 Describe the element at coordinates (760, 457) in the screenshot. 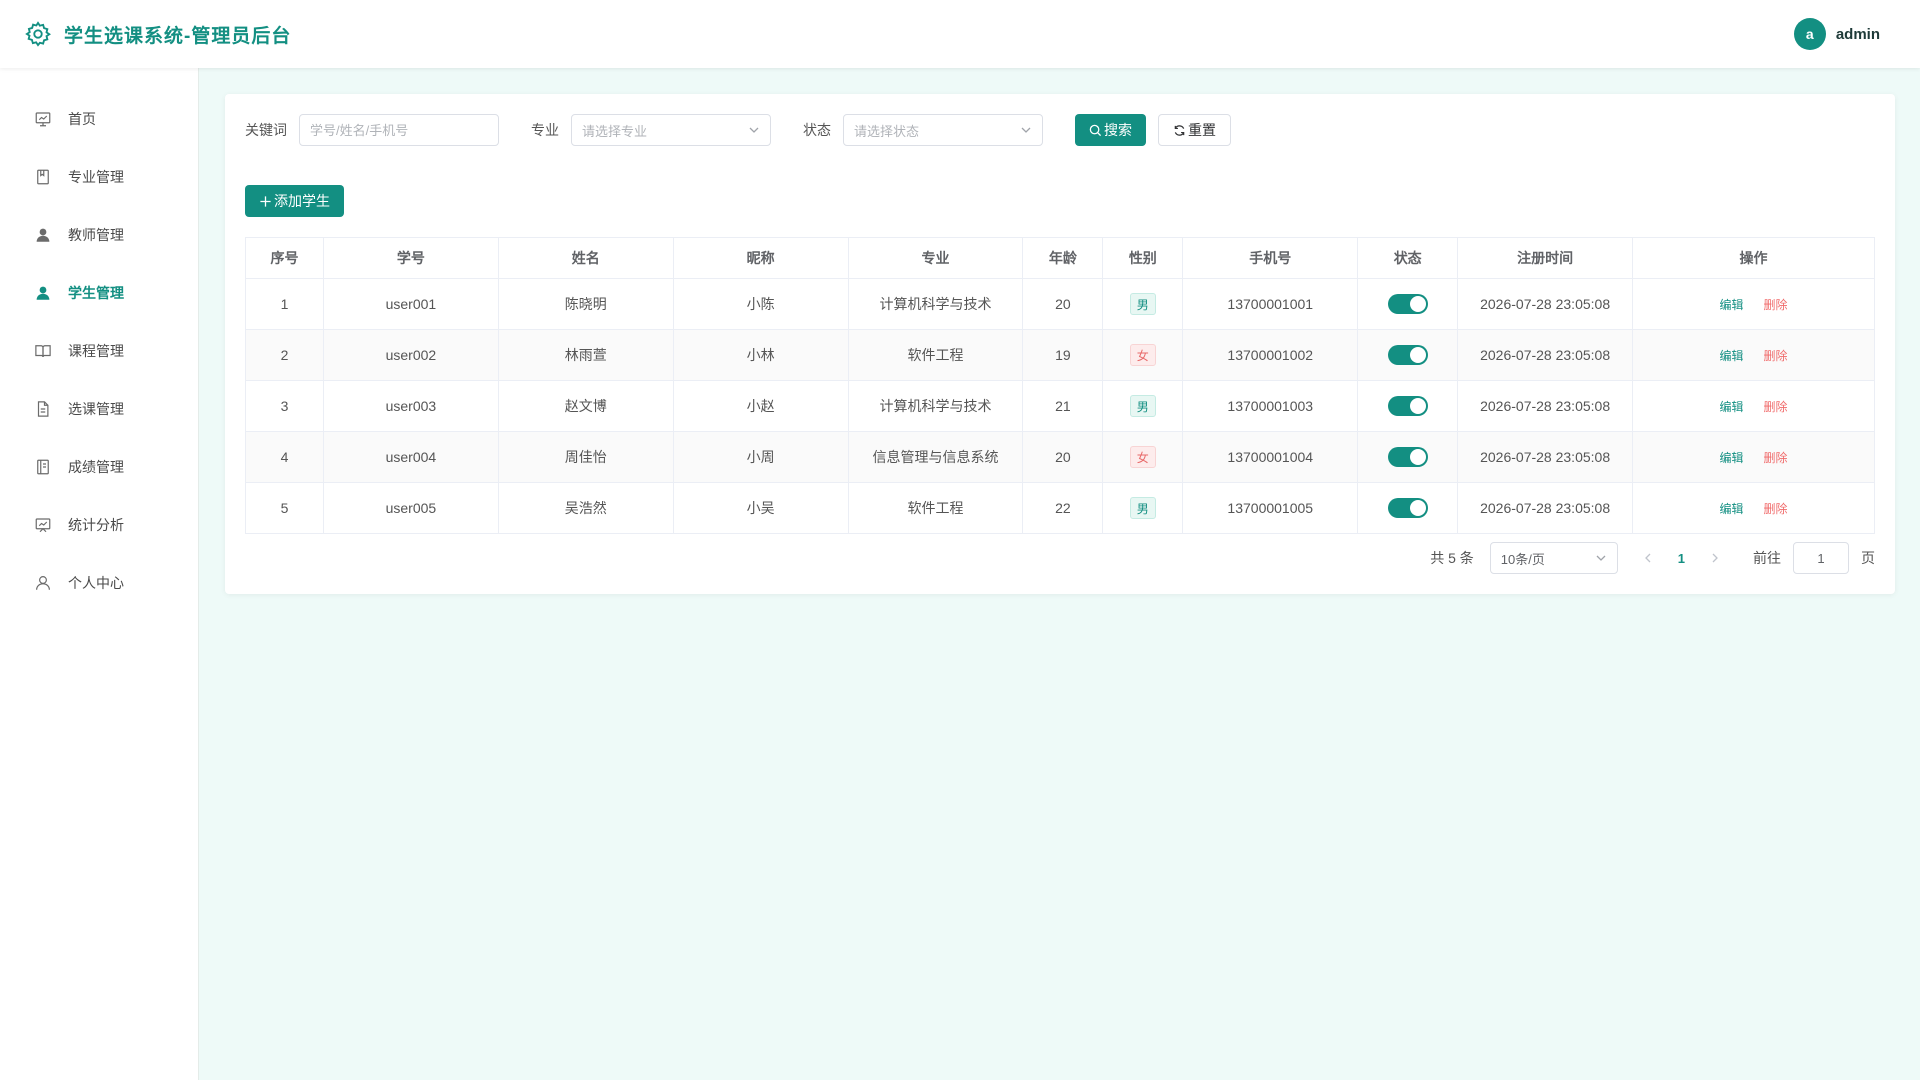

I see `cell-nickname: 小周` at that location.